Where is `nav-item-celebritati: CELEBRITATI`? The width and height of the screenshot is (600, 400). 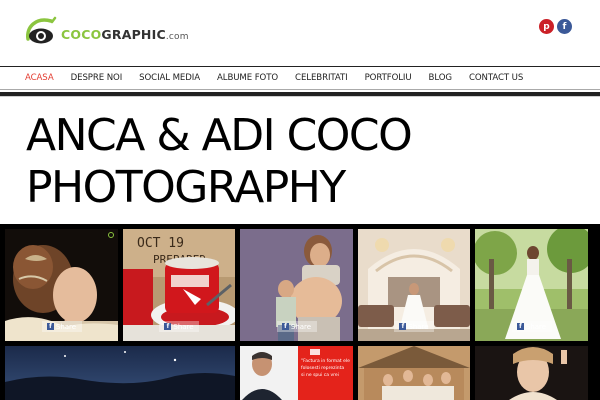
nav-item-celebritati: CELEBRITATI is located at coordinates (321, 78).